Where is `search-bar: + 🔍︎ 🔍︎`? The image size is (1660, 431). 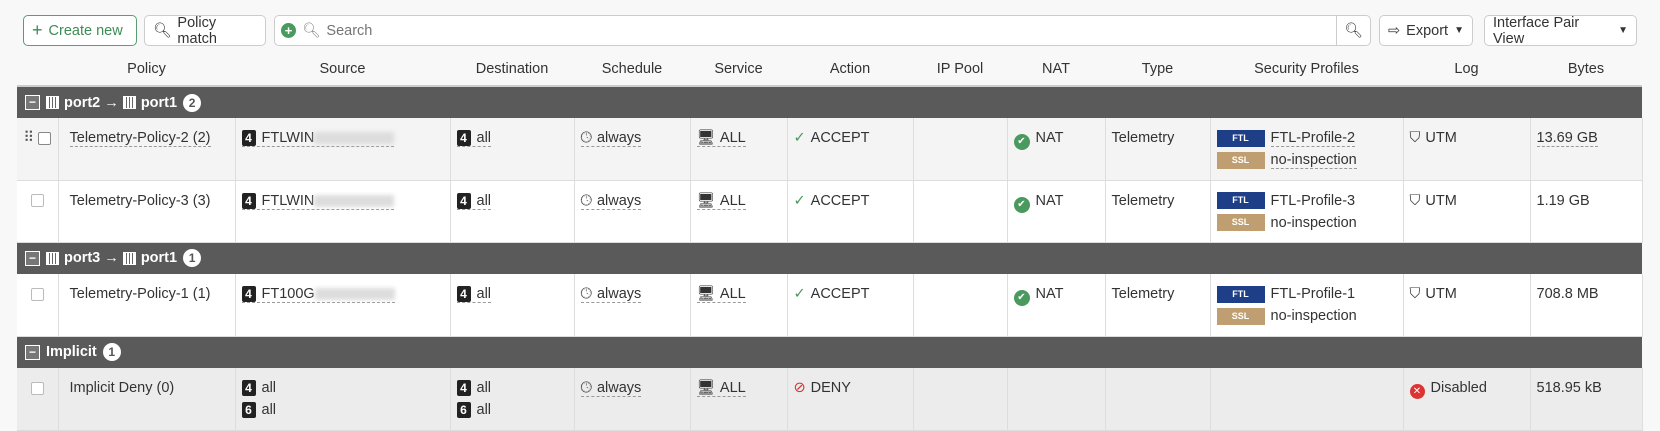 search-bar: + 🔍︎ 🔍︎ is located at coordinates (822, 30).